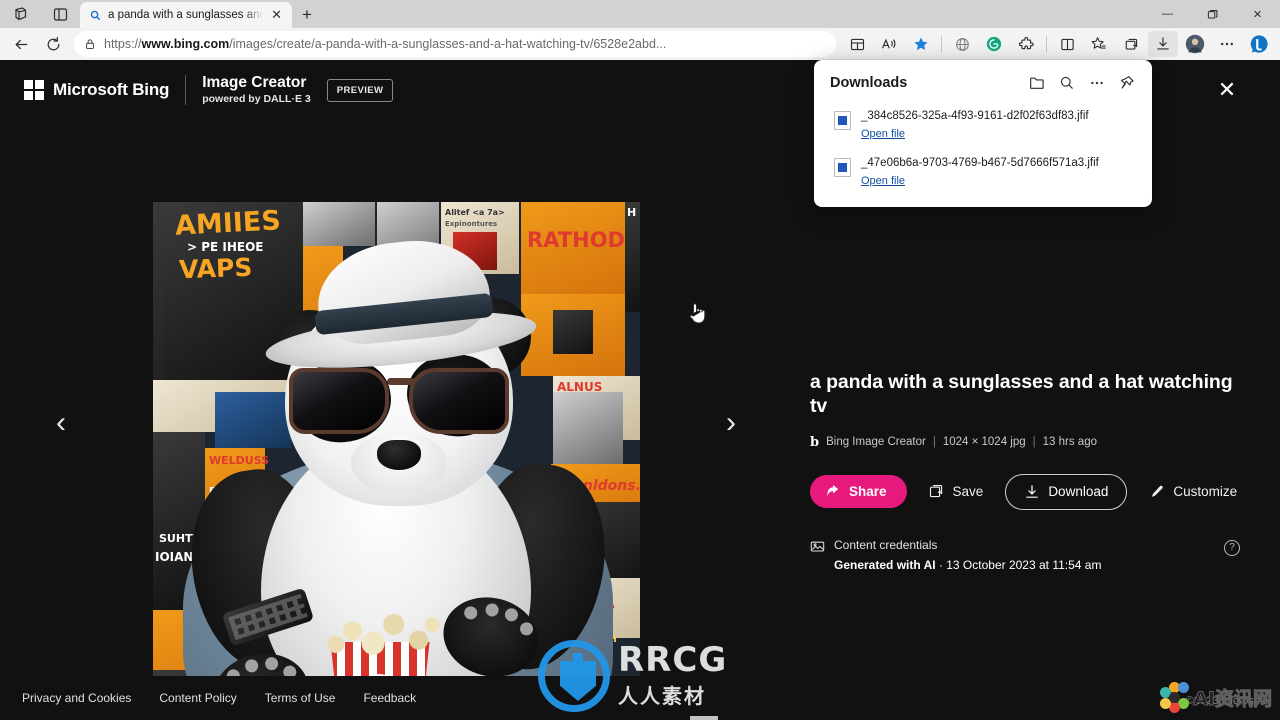  Describe the element at coordinates (1232, 547) in the screenshot. I see `help-icon: ?` at that location.